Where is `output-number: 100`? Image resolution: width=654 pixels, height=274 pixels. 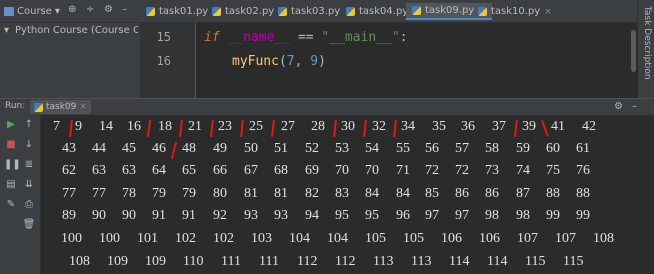
output-number: 100 is located at coordinates (71, 238).